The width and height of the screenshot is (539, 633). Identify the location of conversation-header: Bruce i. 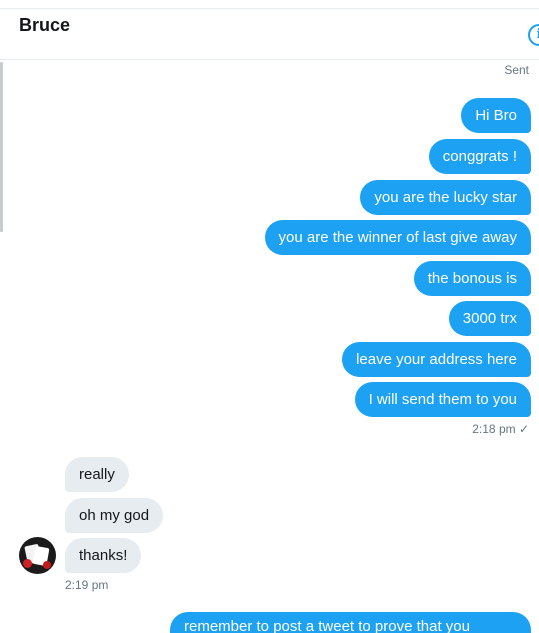
(269, 34).